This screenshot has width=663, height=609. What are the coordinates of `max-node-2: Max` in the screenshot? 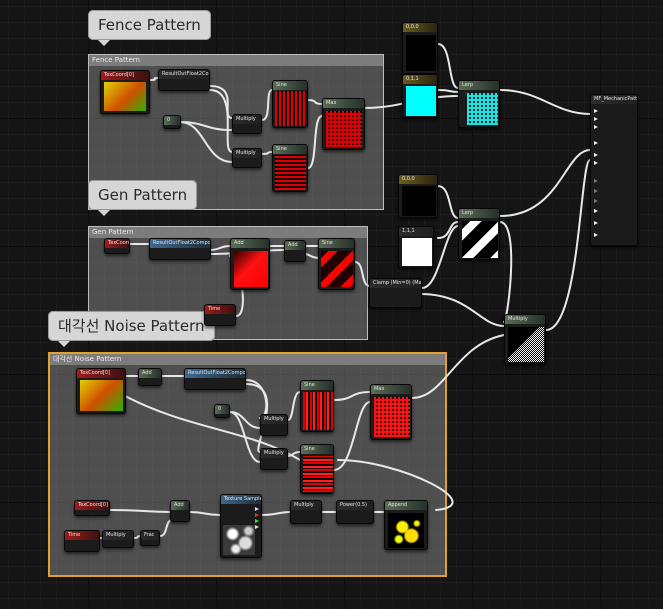 It's located at (391, 412).